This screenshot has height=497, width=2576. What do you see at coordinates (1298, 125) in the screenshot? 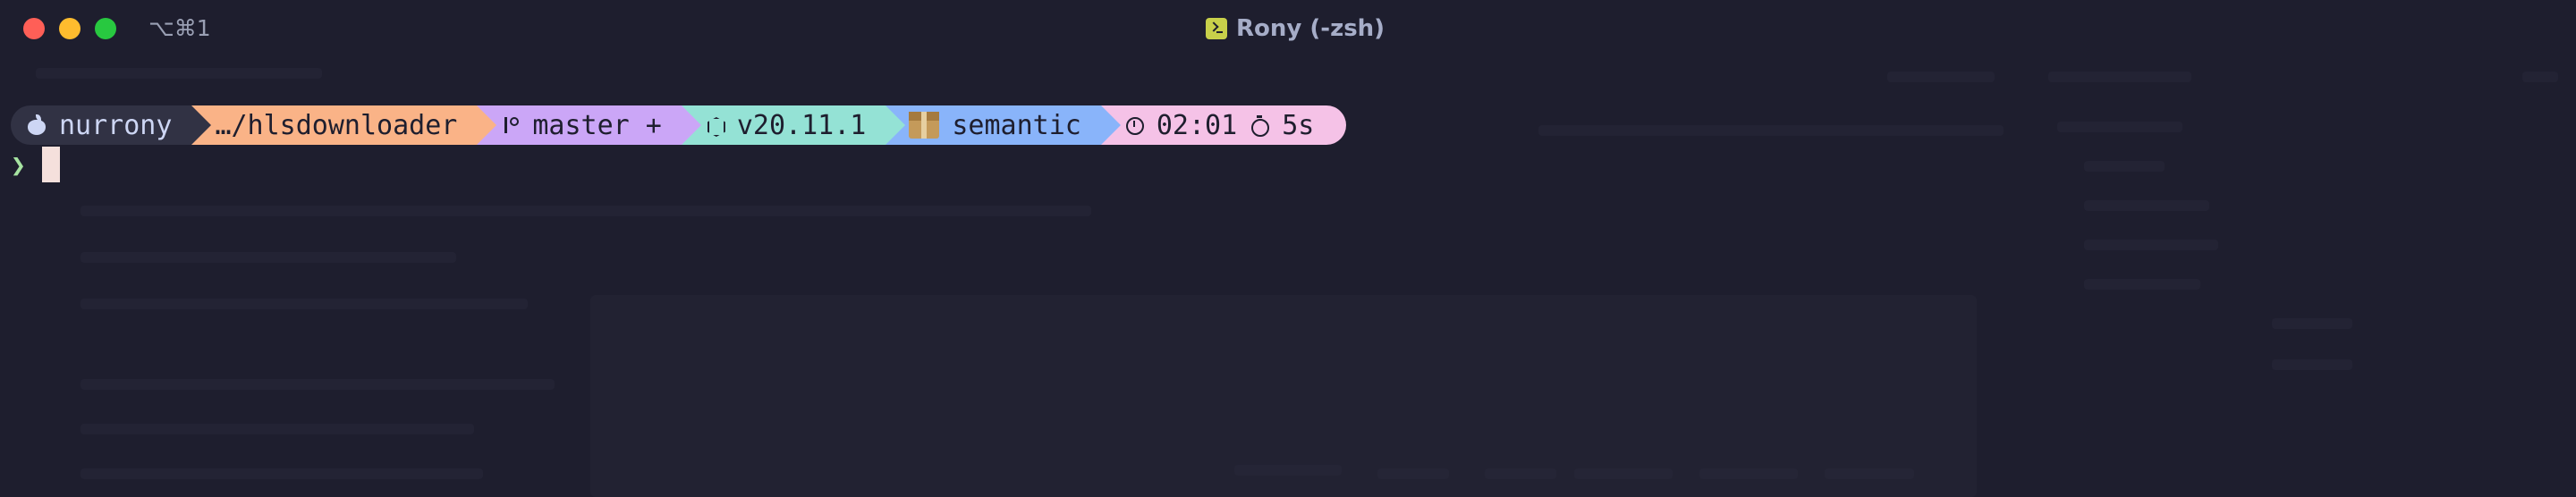
I see `prompt-duration: 5s` at bounding box center [1298, 125].